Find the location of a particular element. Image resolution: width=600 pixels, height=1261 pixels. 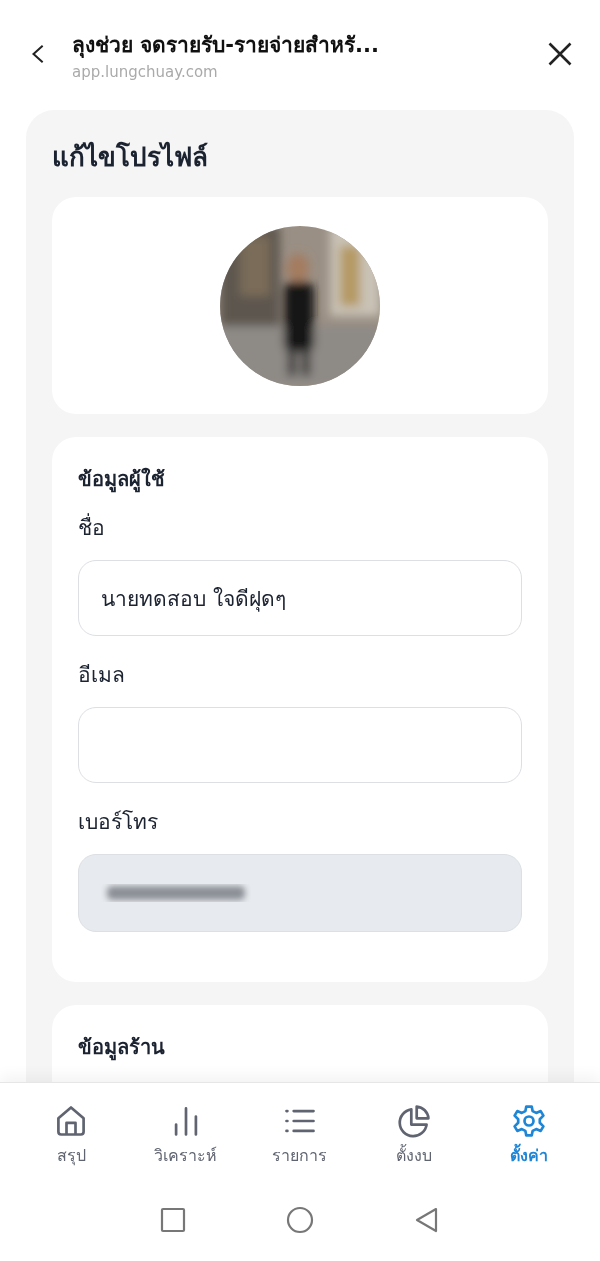

nav-tab: ตั้งงบ is located at coordinates (414, 1135).